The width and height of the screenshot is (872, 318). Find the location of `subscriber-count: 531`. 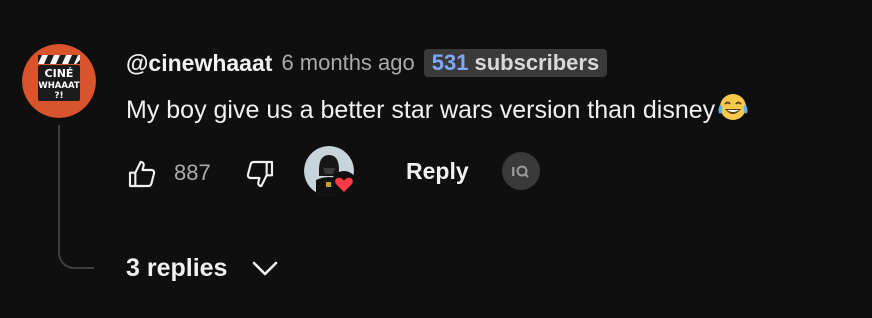

subscriber-count: 531 is located at coordinates (450, 62).